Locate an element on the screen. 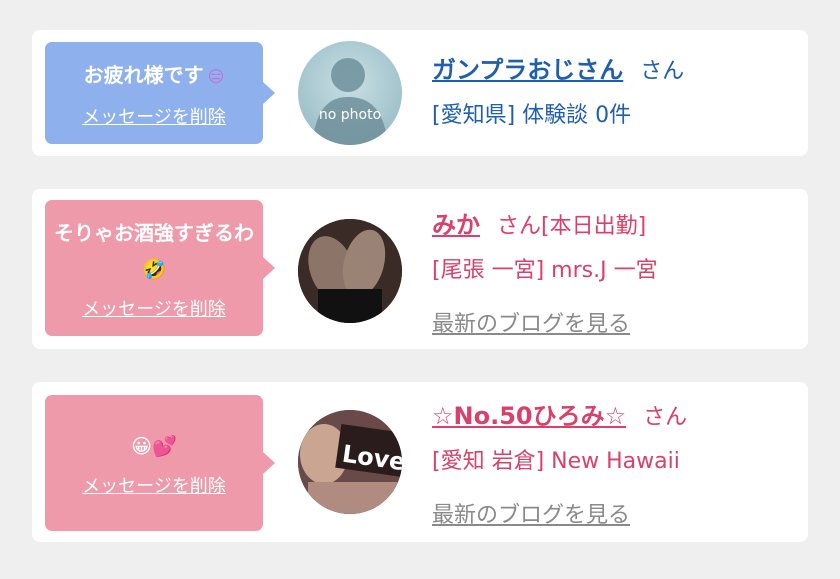  emoji: 😀💕 is located at coordinates (154, 446).